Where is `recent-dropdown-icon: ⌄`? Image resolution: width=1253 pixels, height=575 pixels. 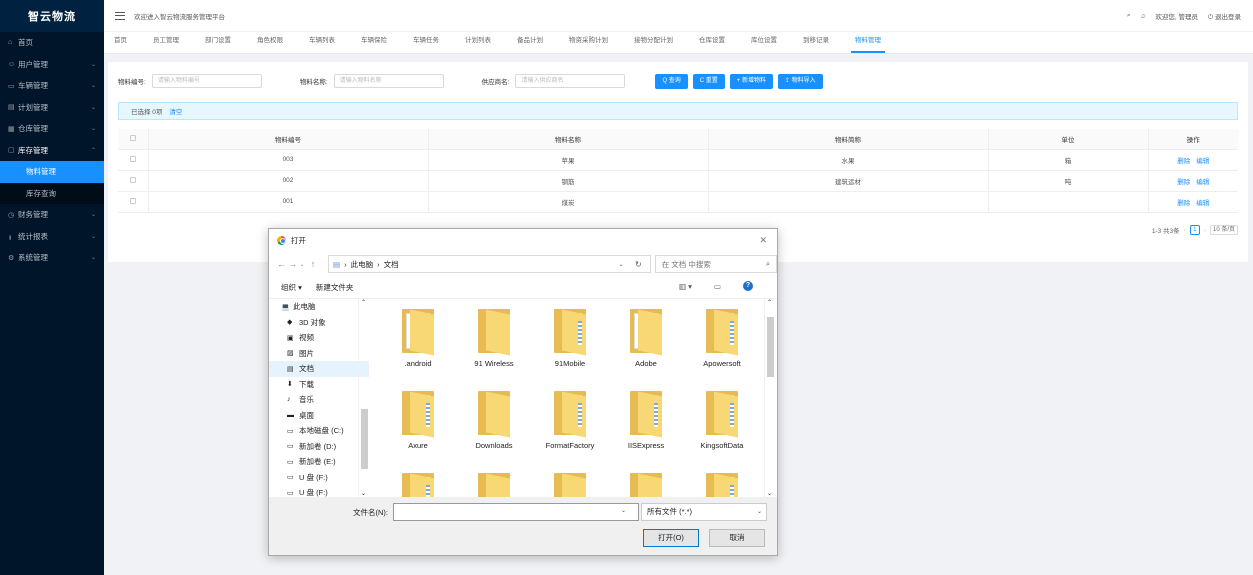 recent-dropdown-icon: ⌄ is located at coordinates (305, 264).